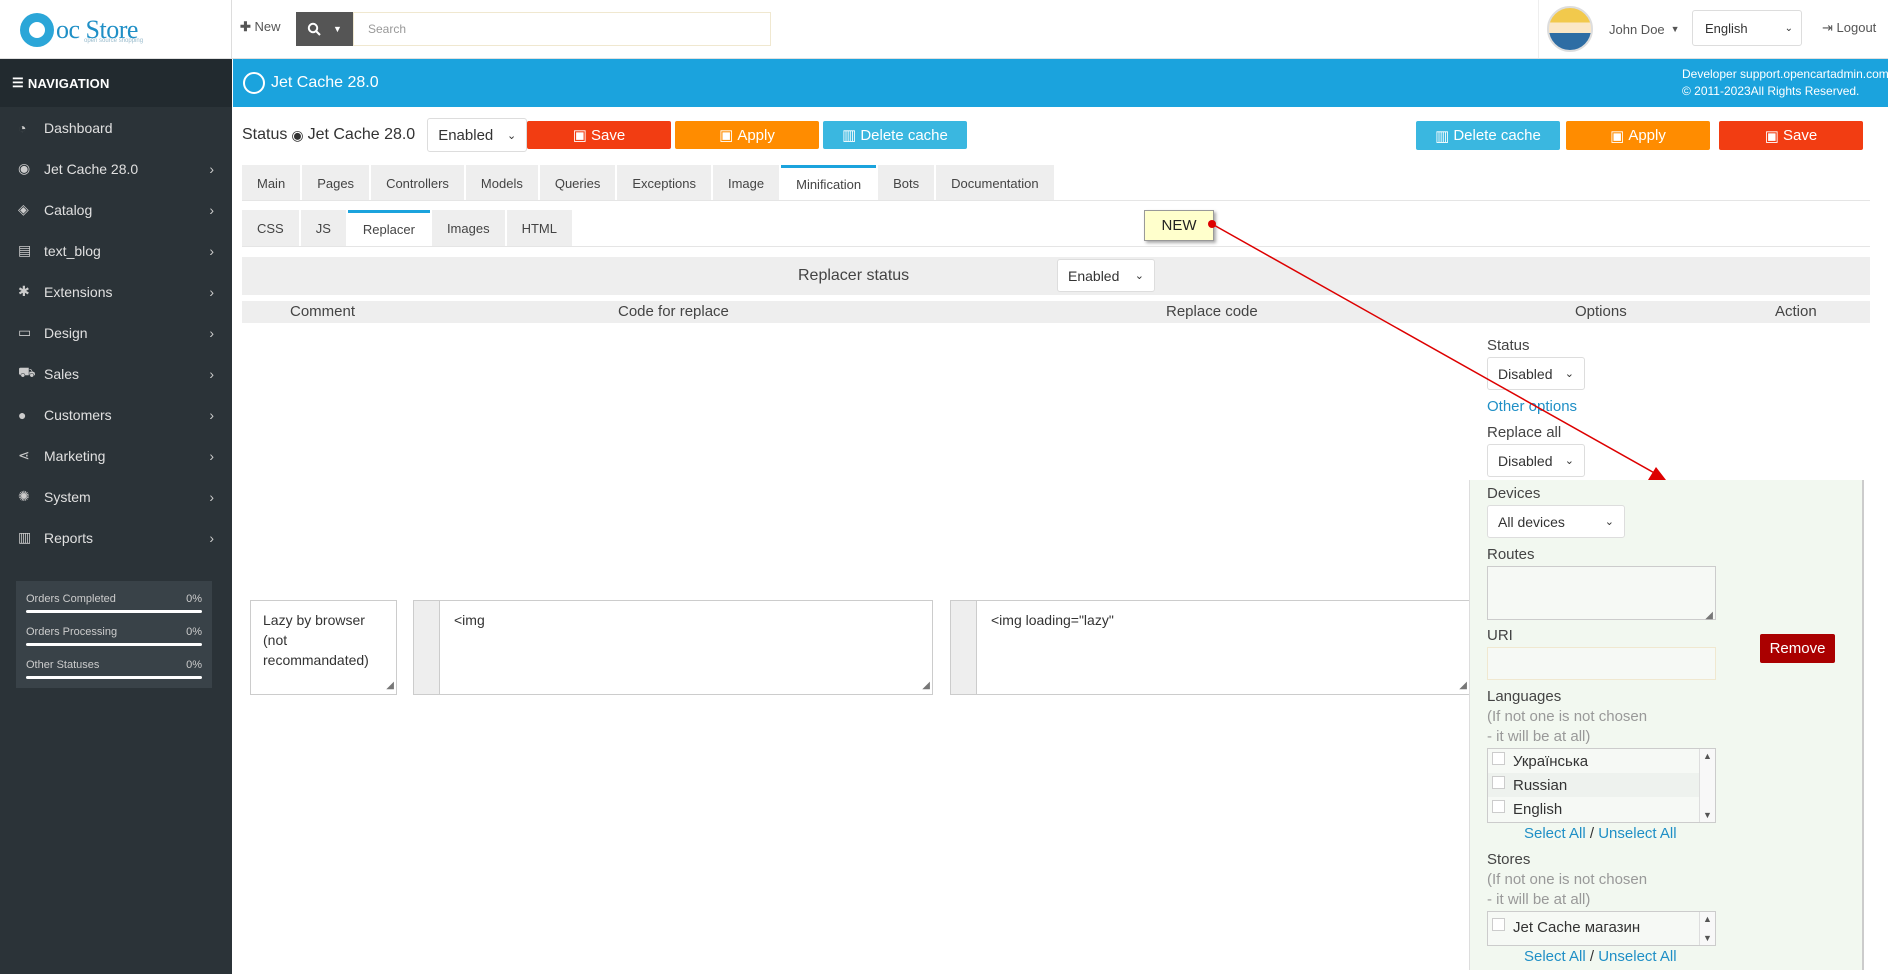  I want to click on sidebar-item-catalog: ◈ Catalog ›, so click(116, 209).